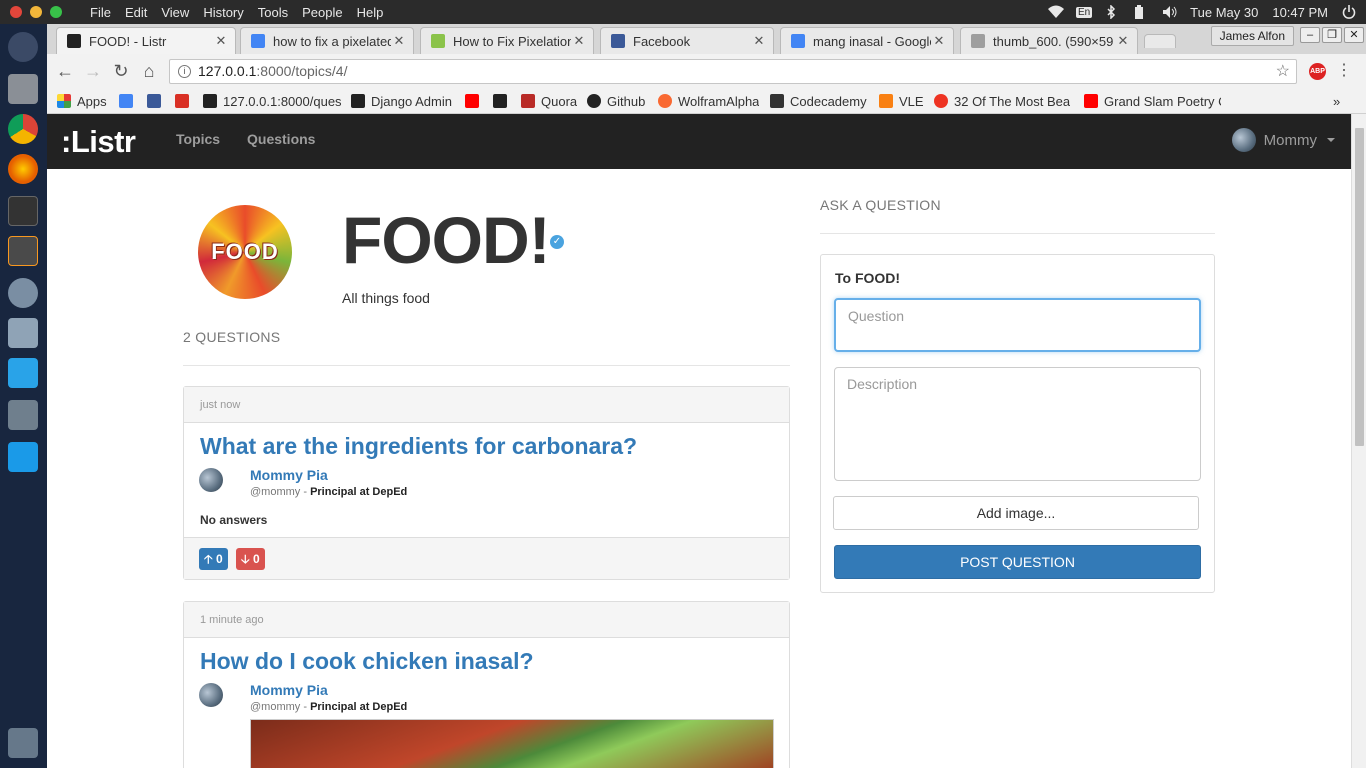 This screenshot has height=768, width=1366. I want to click on google-favicon-icon, so click(258, 41).